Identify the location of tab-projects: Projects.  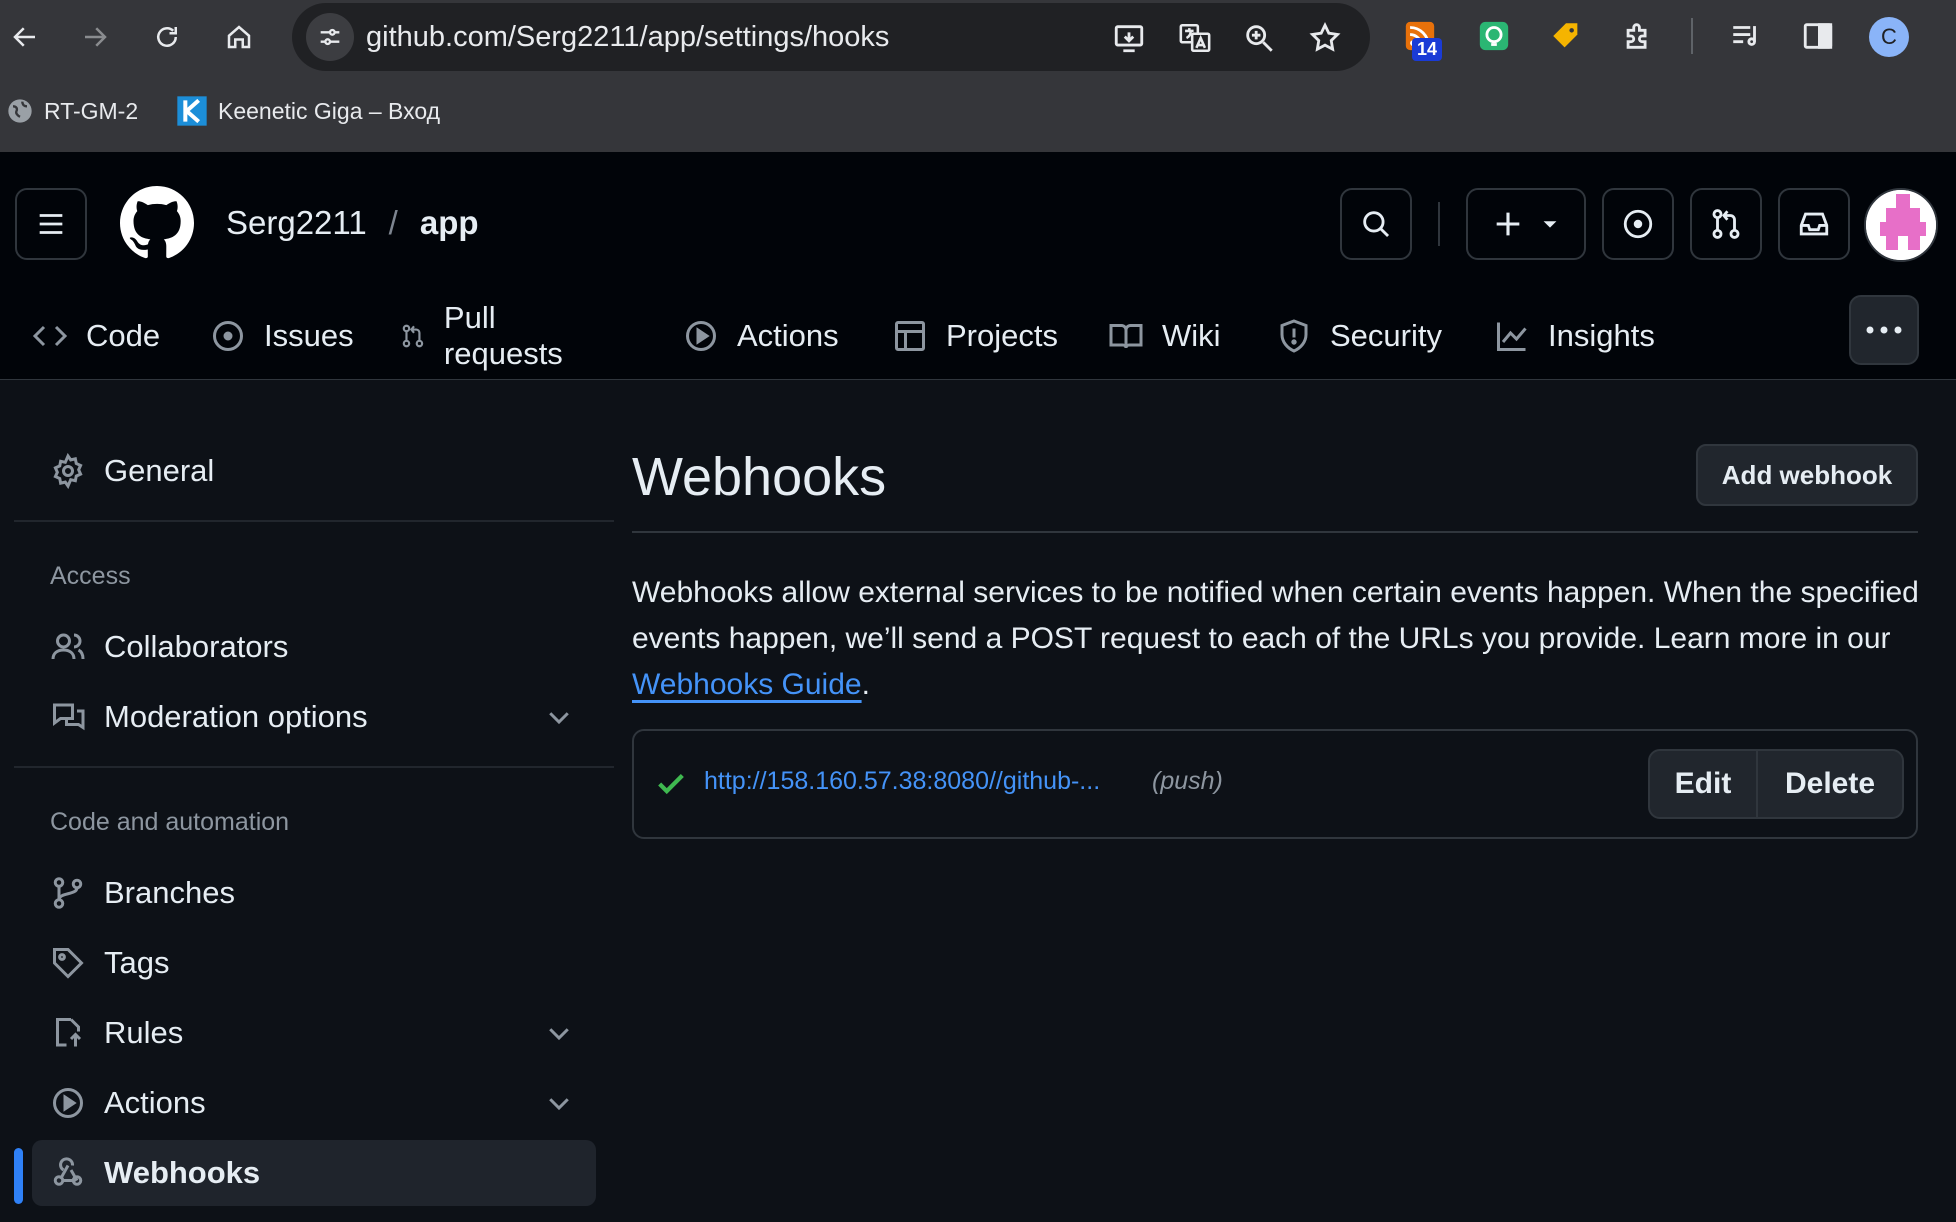
(975, 336).